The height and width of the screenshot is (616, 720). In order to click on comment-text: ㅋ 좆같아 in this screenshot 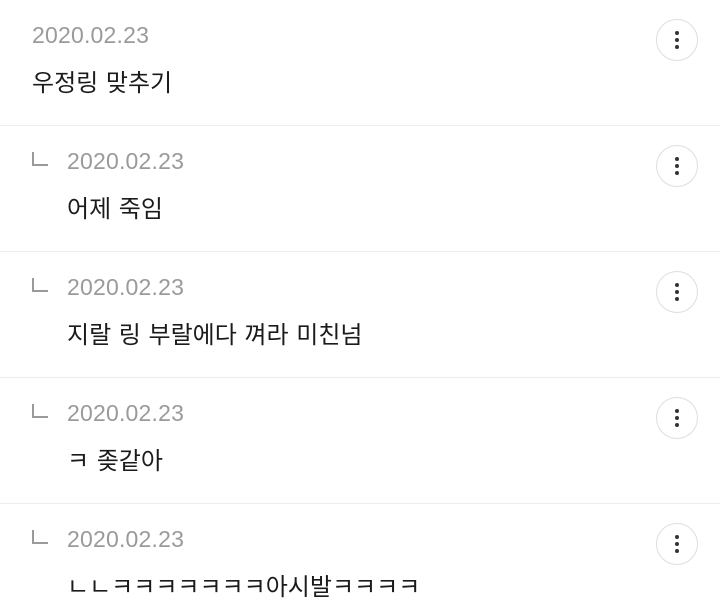, I will do `click(115, 461)`.